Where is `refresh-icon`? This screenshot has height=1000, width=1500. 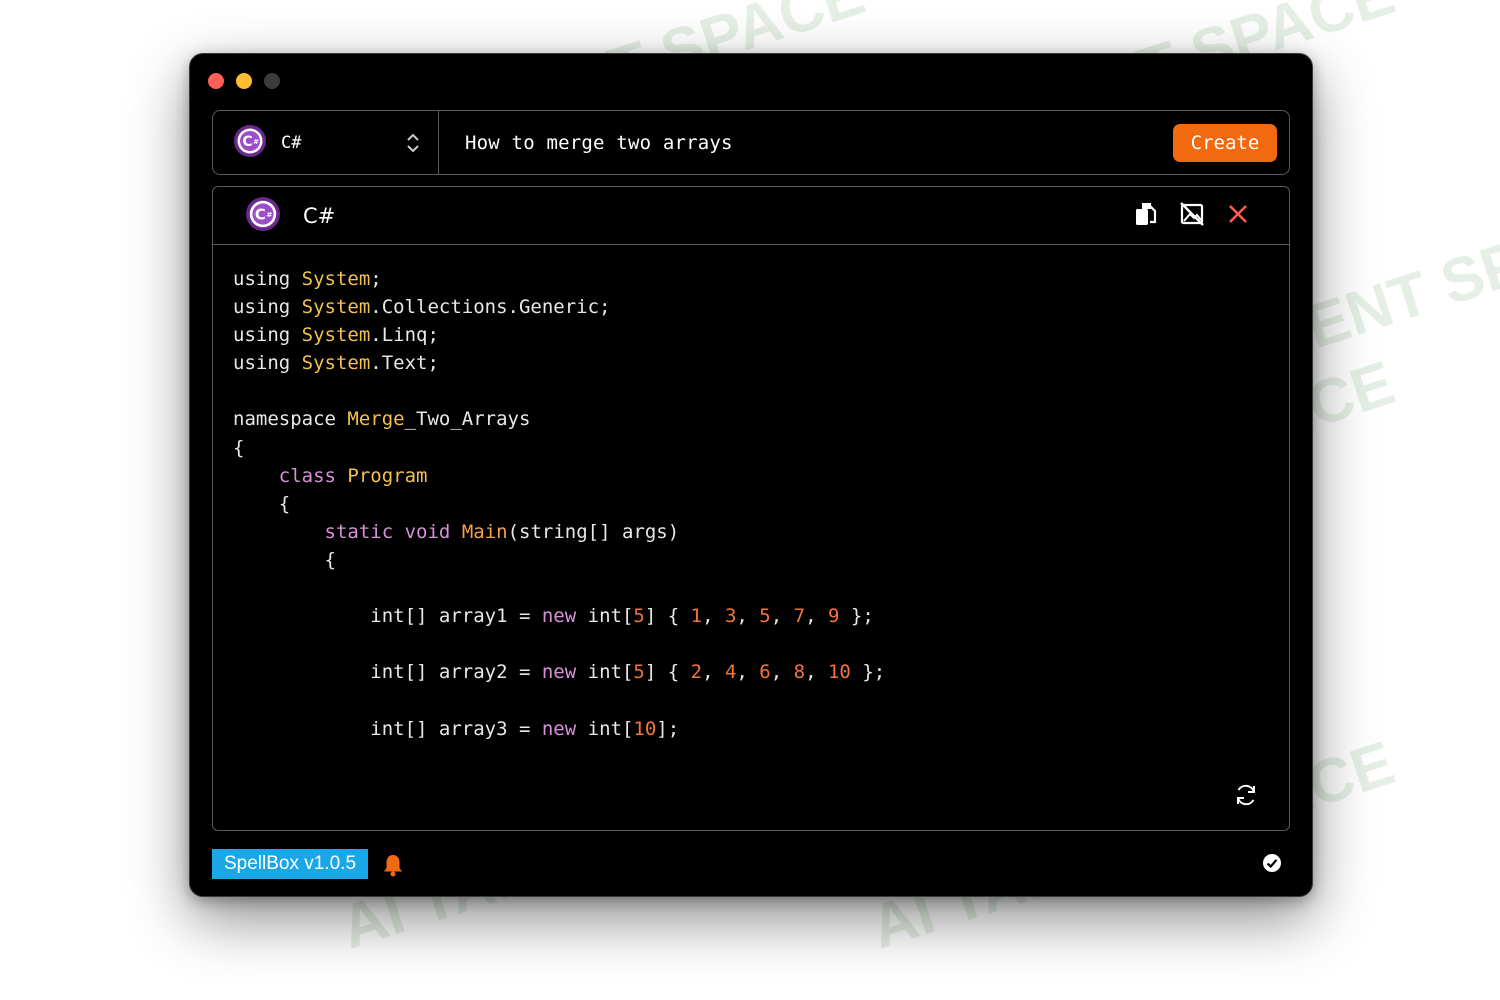
refresh-icon is located at coordinates (1246, 797).